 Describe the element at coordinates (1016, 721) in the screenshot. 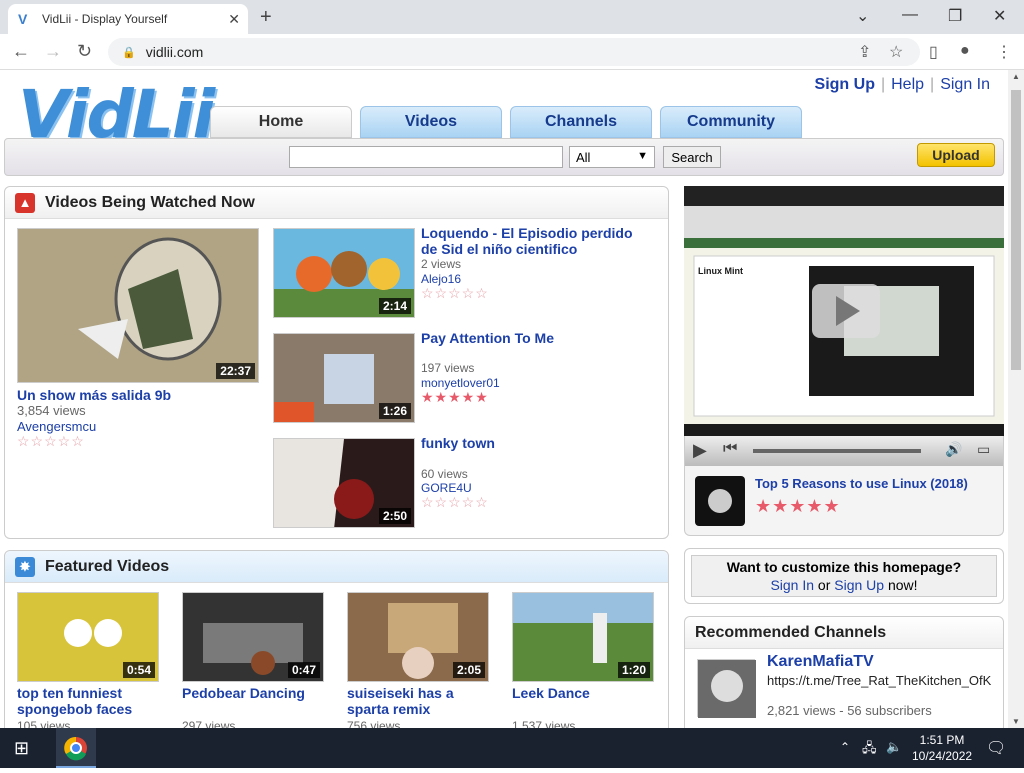

I see `scroll-down-icon: ▼` at that location.